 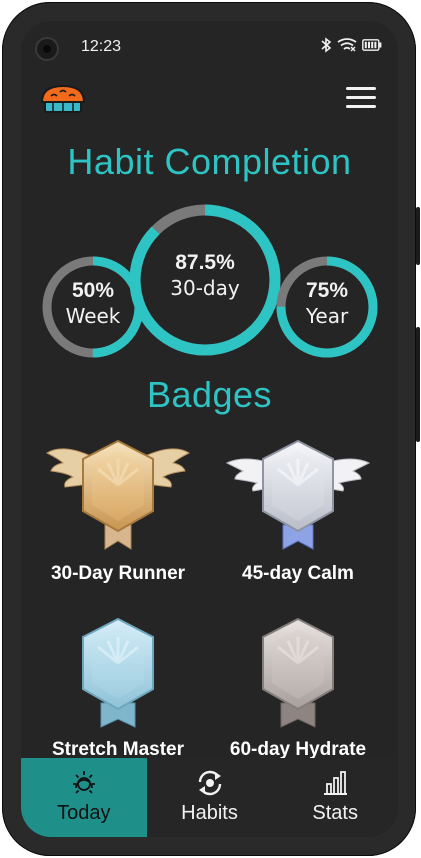 What do you see at coordinates (372, 45) in the screenshot?
I see `battery-icon` at bounding box center [372, 45].